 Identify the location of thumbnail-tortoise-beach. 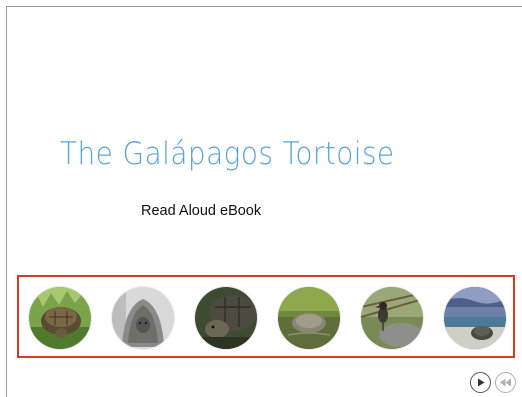
(475, 318).